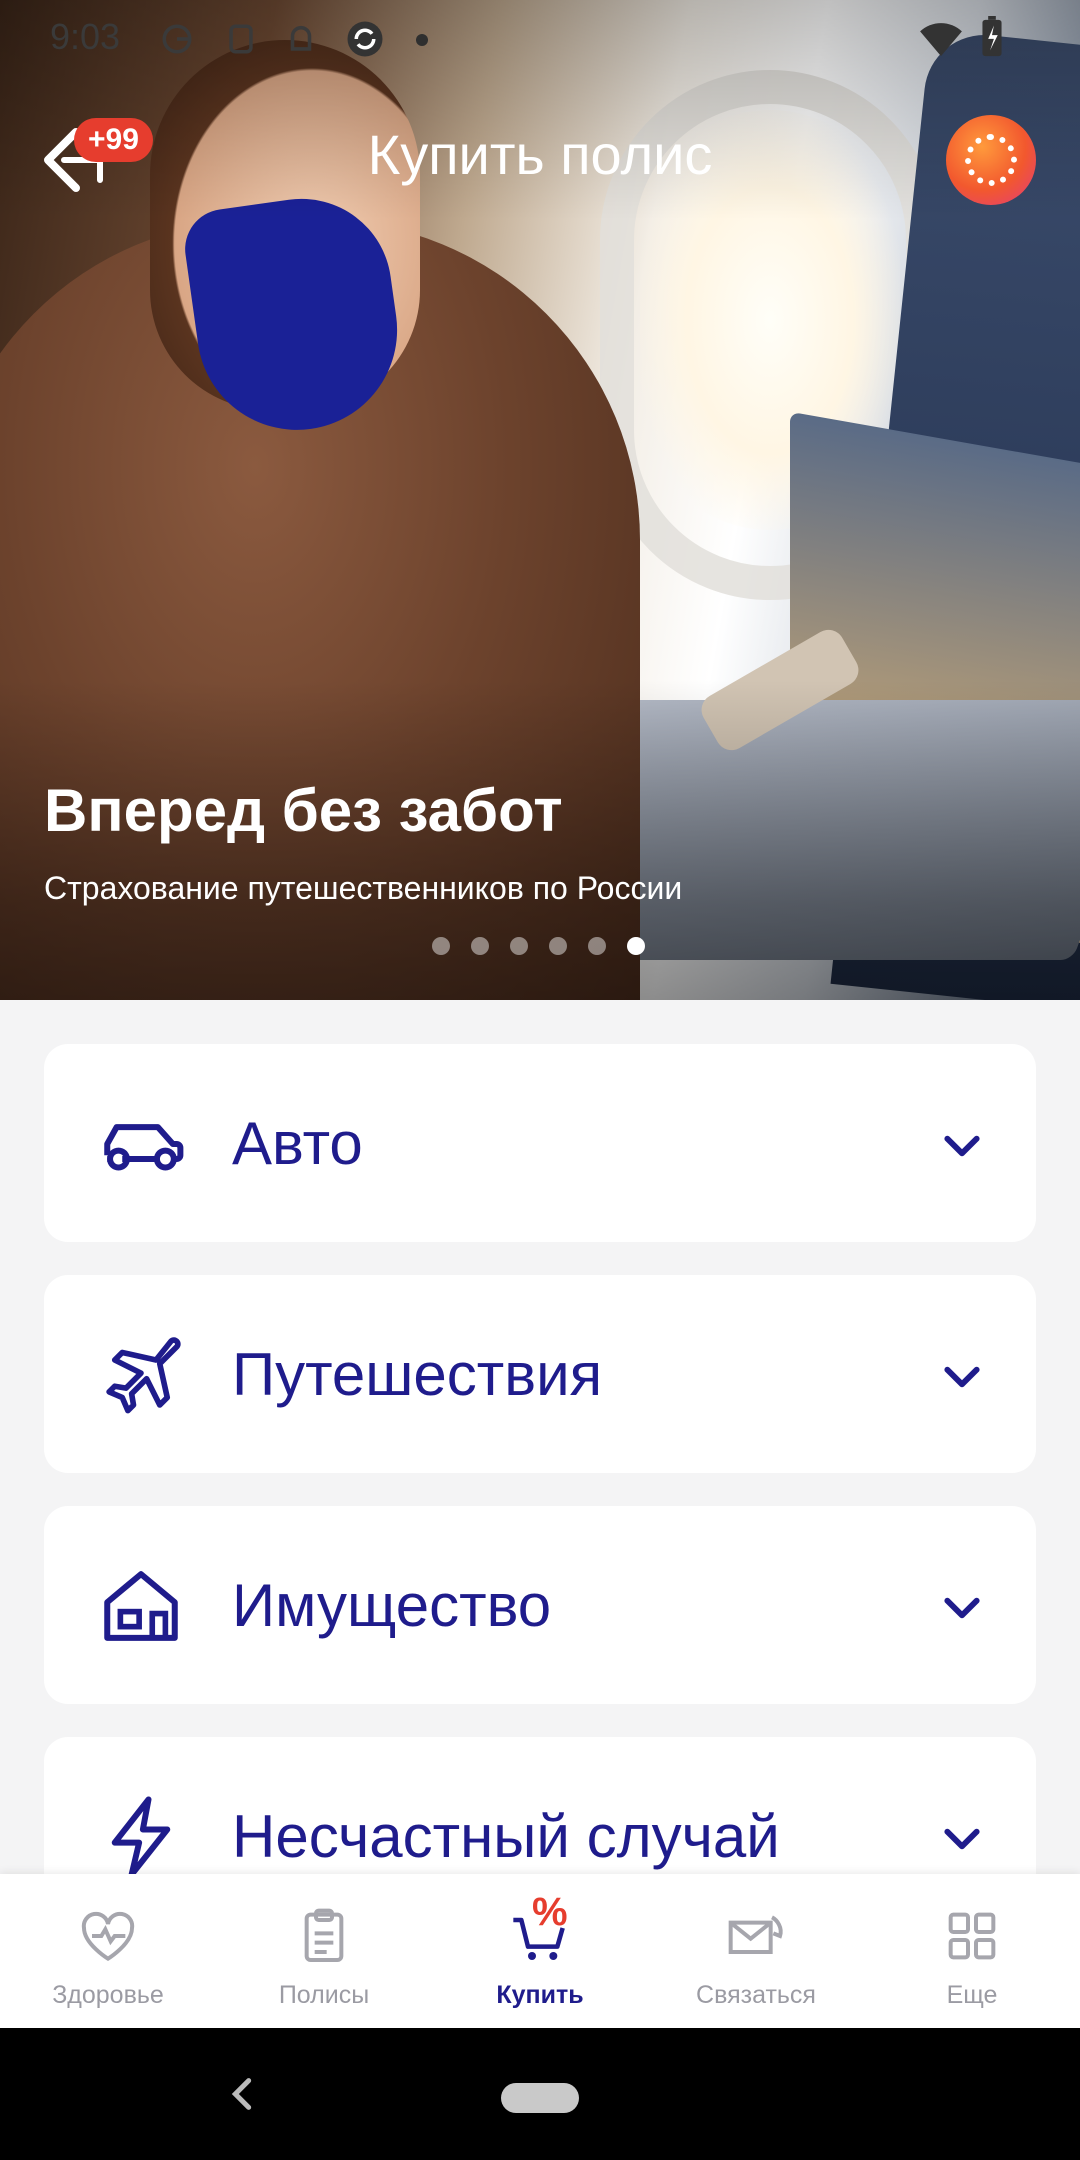  I want to click on nav-item-health: Здоровье, so click(108, 1951).